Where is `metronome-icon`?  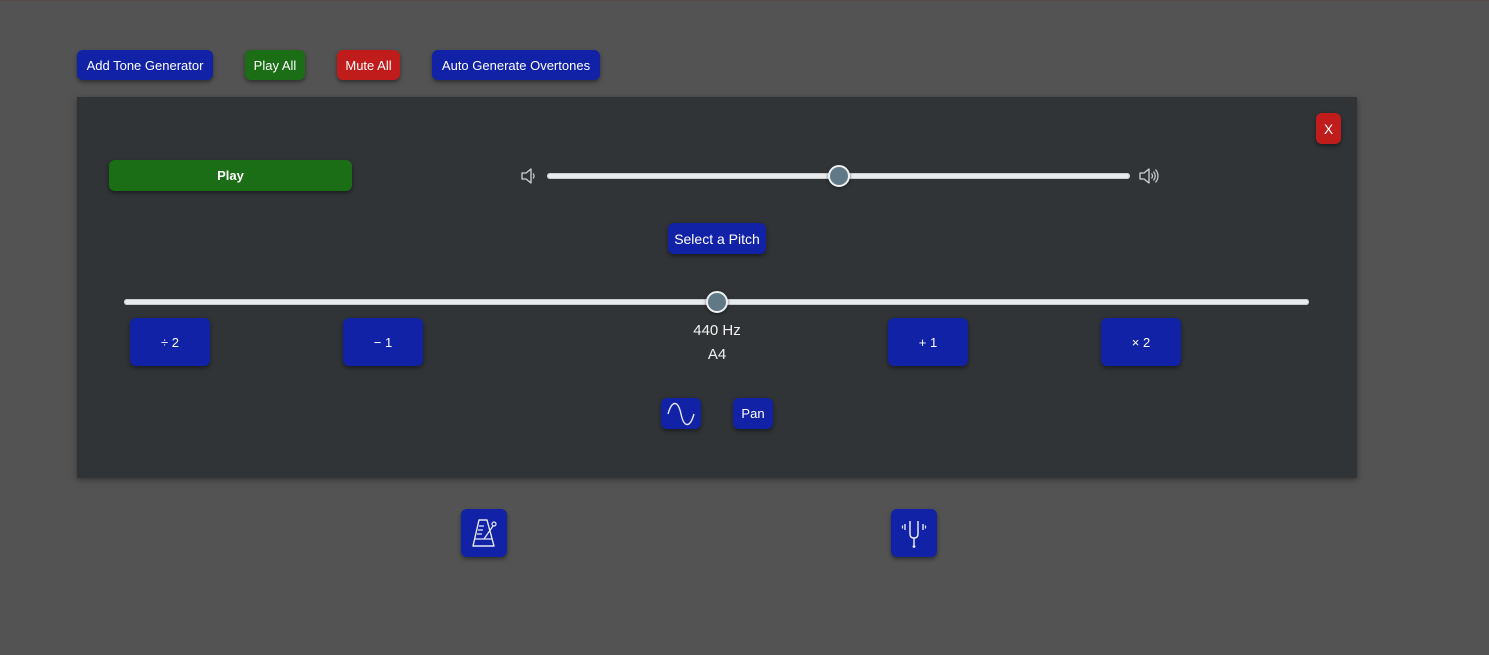
metronome-icon is located at coordinates (484, 533).